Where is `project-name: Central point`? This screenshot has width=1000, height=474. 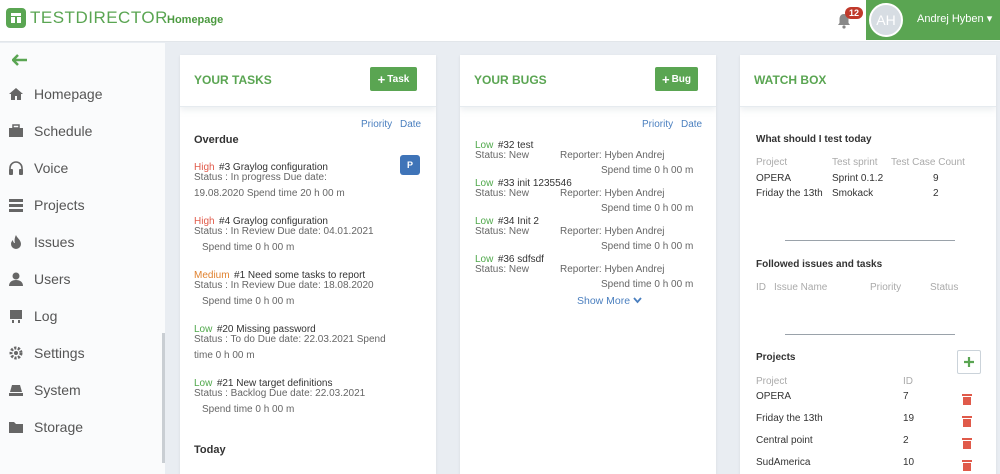
project-name: Central point is located at coordinates (784, 440).